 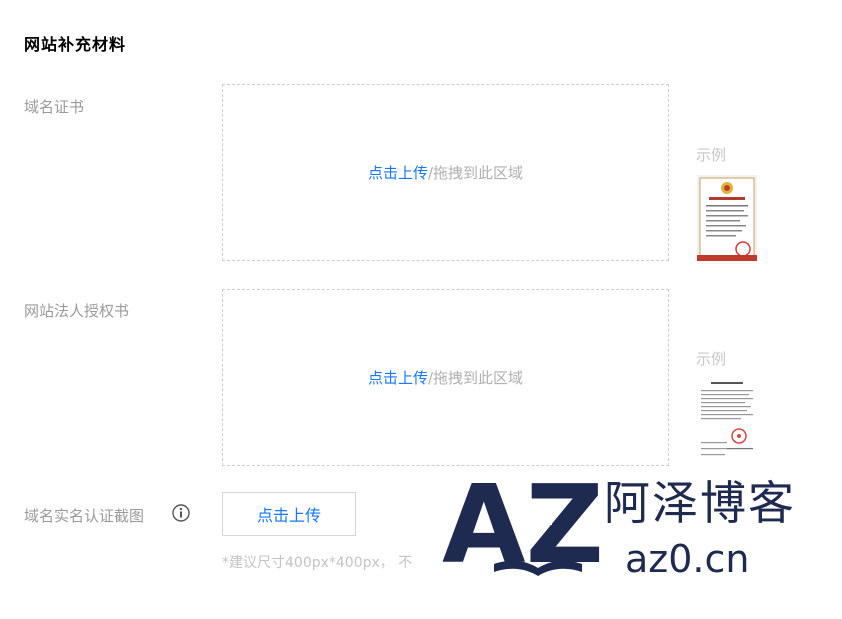 I want to click on size-hint: *建议尺寸400px*400px， 不, so click(x=317, y=563).